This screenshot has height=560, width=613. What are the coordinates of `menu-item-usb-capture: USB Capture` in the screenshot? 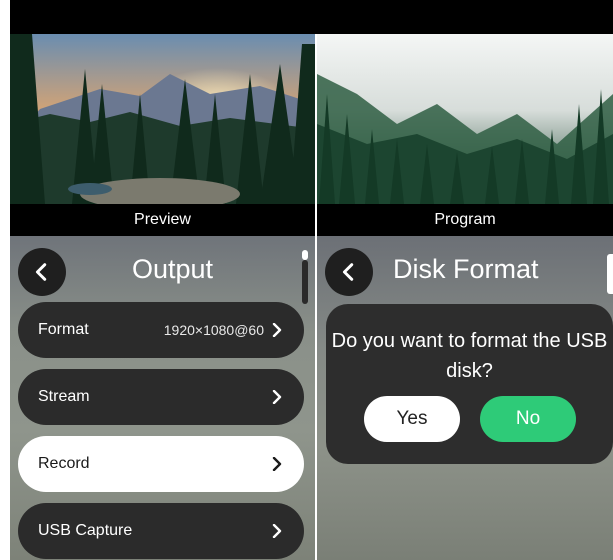 It's located at (161, 531).